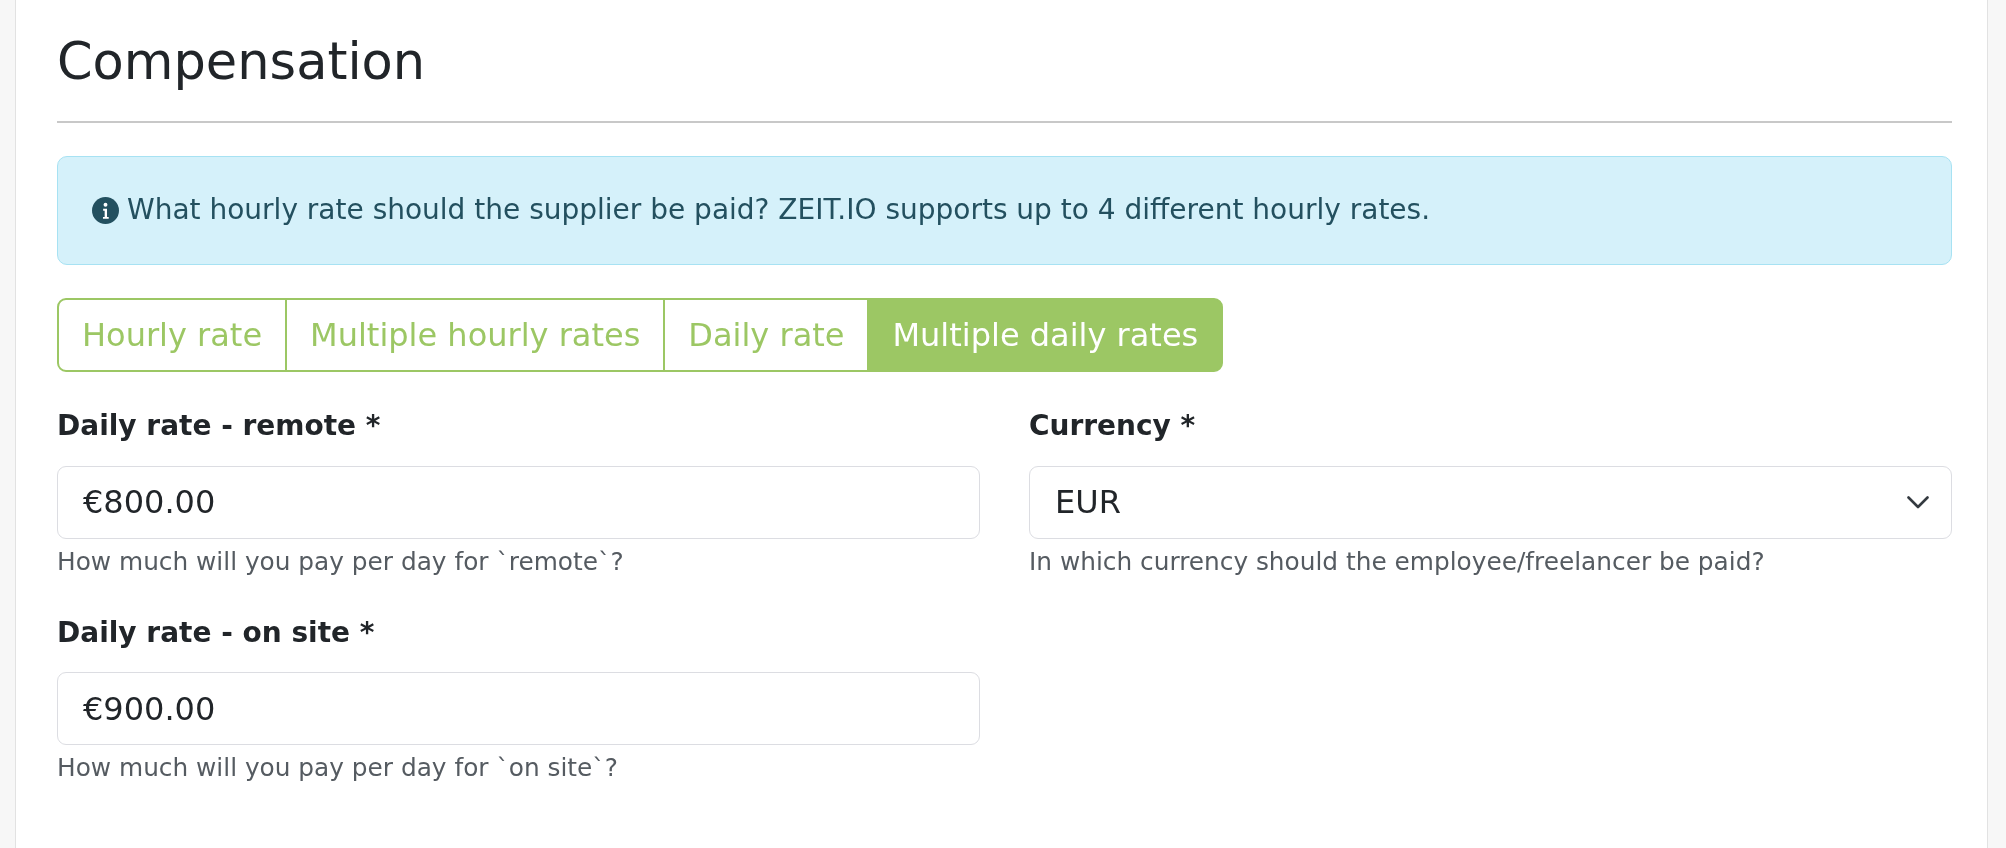 Image resolution: width=2006 pixels, height=848 pixels. I want to click on rate-input: €800.00, so click(518, 502).